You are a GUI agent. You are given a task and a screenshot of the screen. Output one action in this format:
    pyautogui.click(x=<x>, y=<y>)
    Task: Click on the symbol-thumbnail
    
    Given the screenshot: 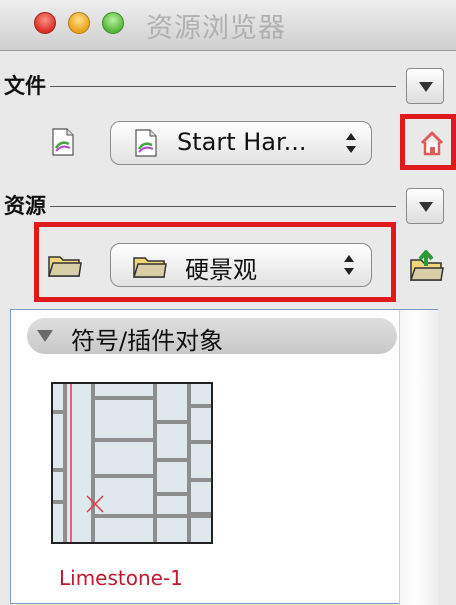 What is the action you would take?
    pyautogui.click(x=132, y=463)
    